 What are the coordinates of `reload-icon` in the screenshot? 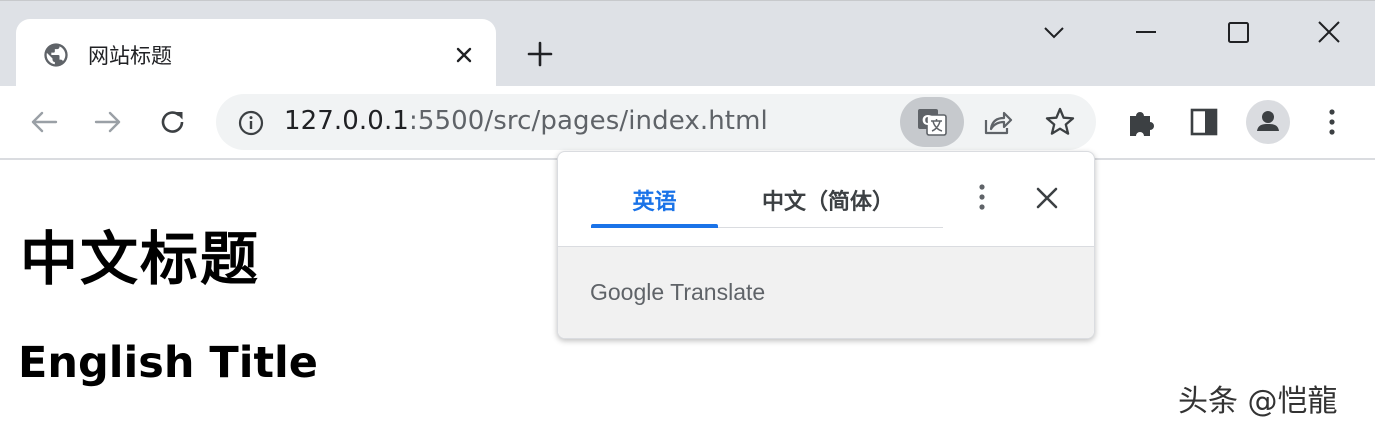 It's located at (173, 122).